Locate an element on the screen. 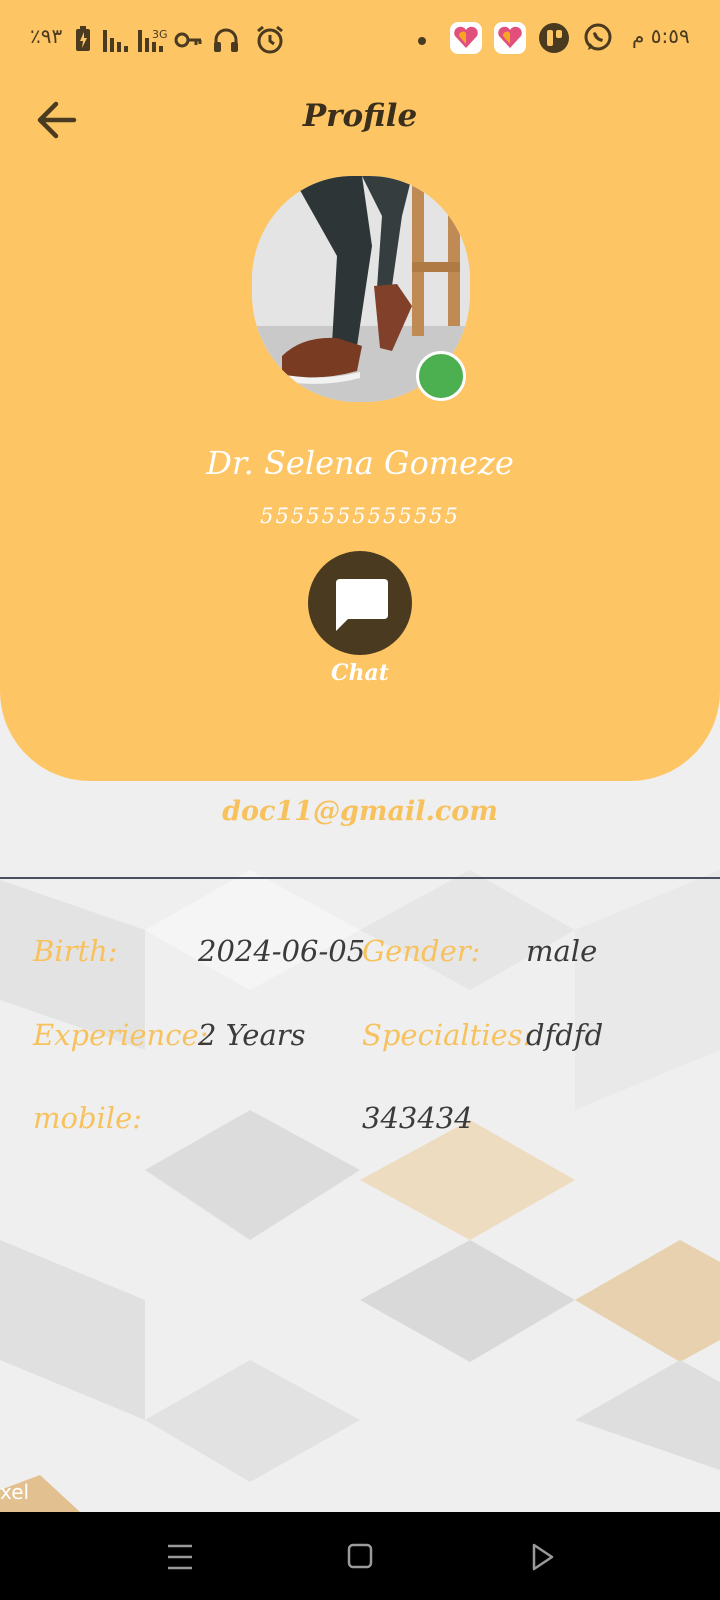 The image size is (720, 1600). clock: ٥:٥٩ م is located at coordinates (661, 36).